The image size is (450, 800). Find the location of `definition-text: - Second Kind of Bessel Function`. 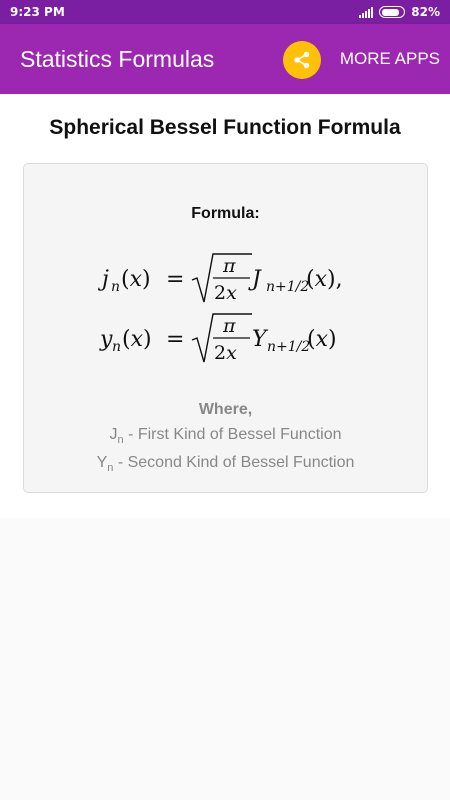

definition-text: - Second Kind of Bessel Function is located at coordinates (234, 462).